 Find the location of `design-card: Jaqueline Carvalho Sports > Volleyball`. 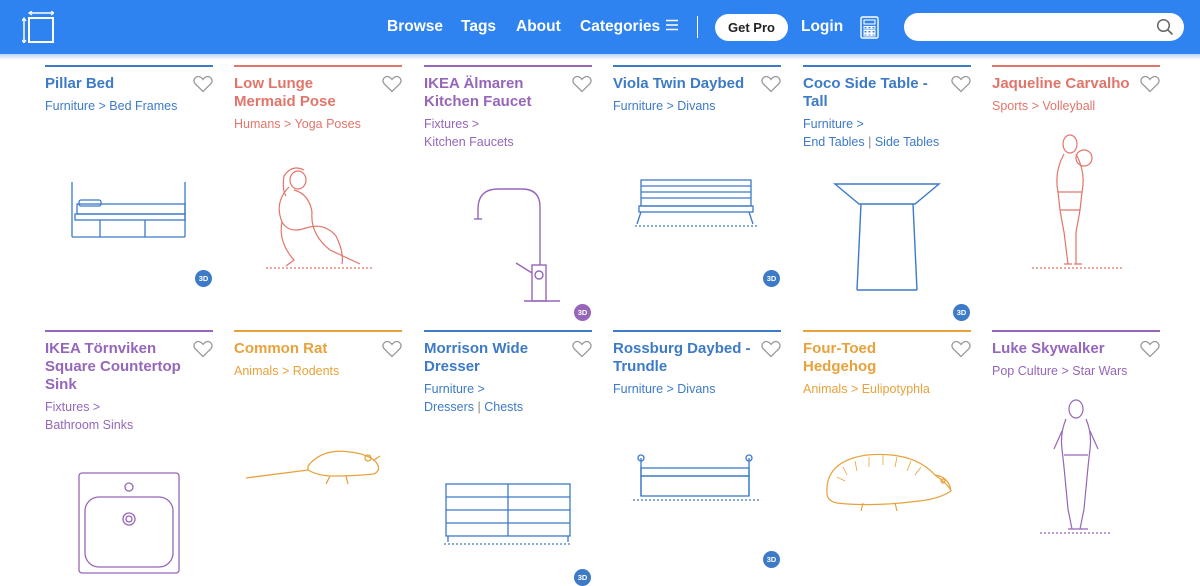

design-card: Jaqueline Carvalho Sports > Volleyball is located at coordinates (1076, 190).